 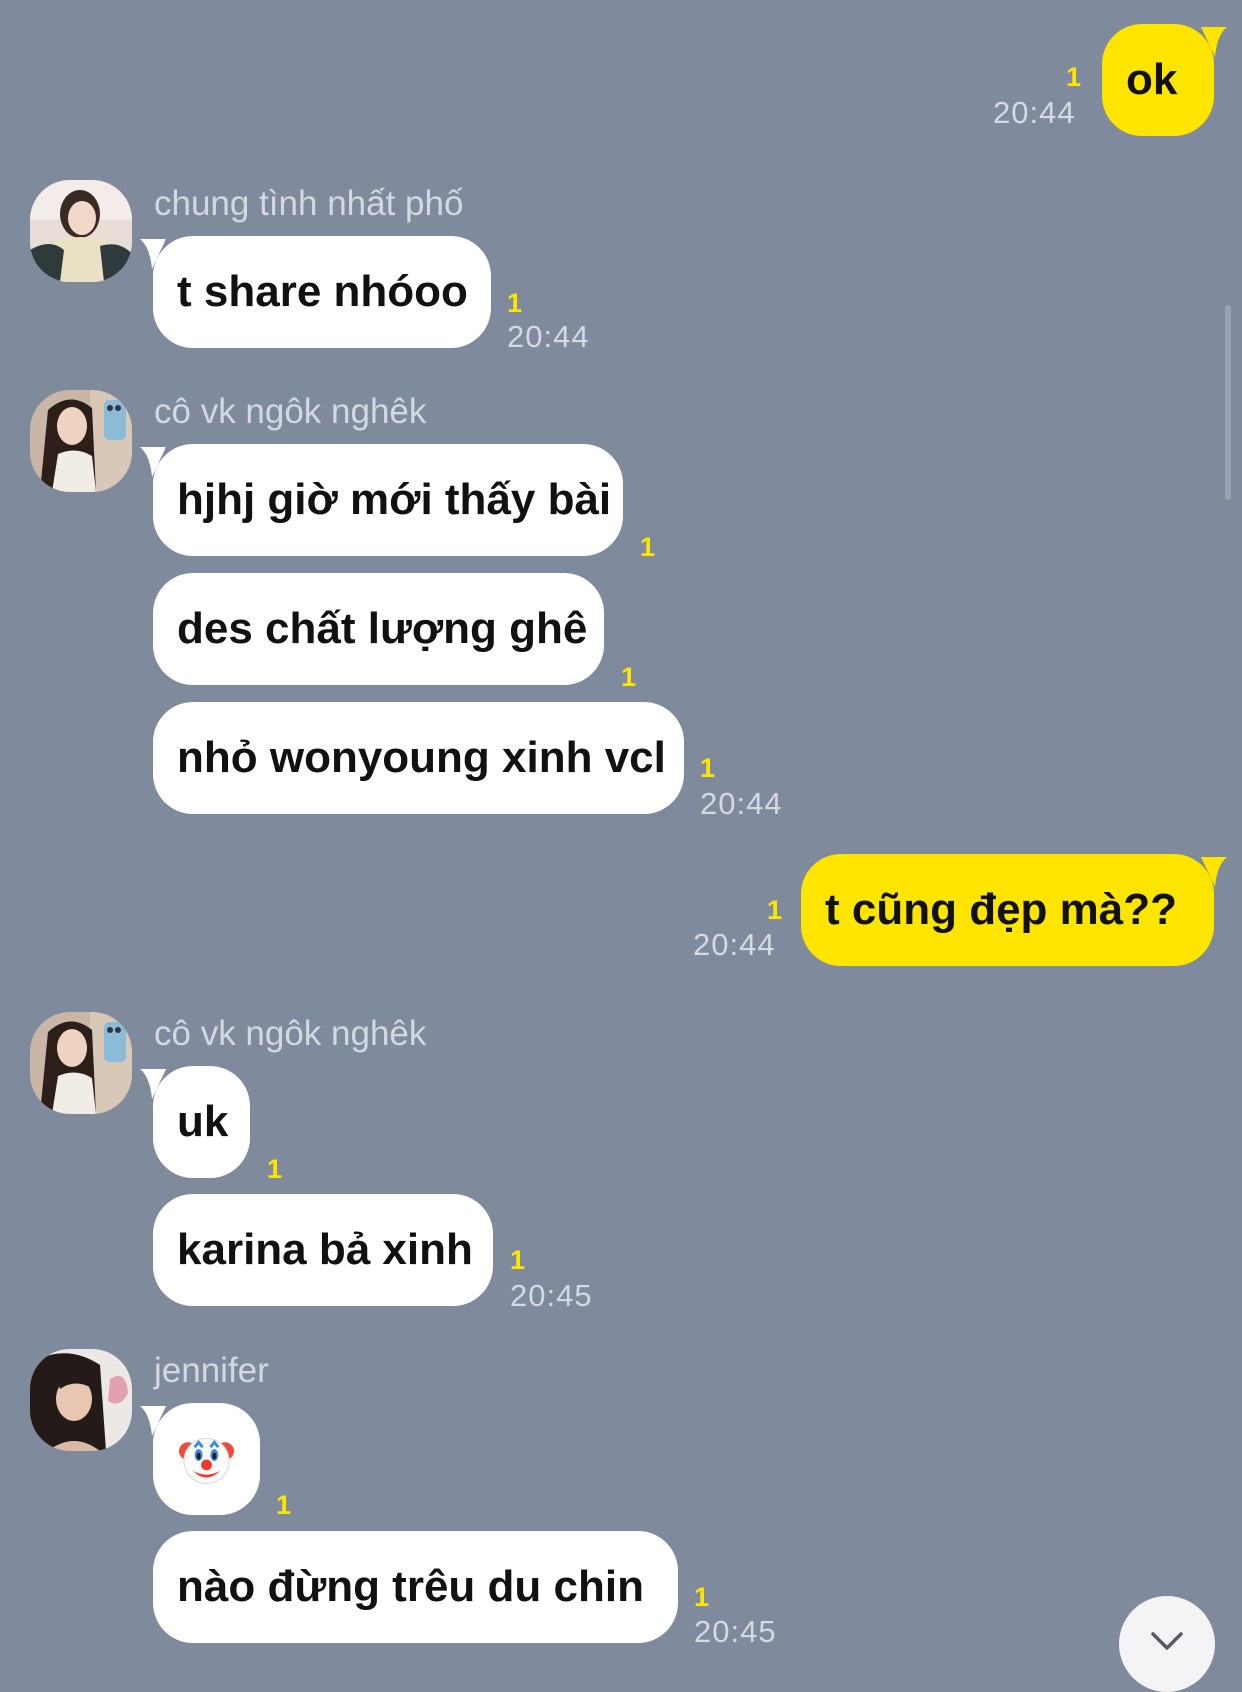 I want to click on scroll-to-bottom-button, so click(x=1167, y=1644).